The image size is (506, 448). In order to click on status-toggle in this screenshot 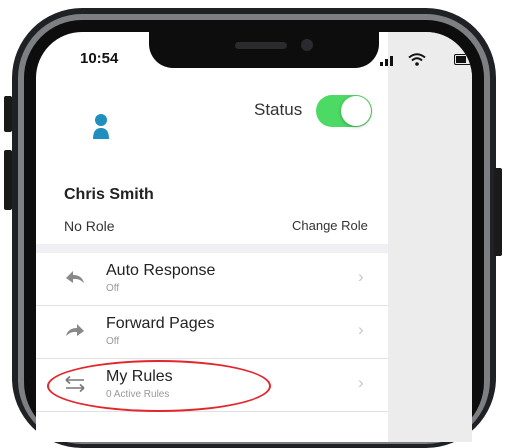, I will do `click(344, 111)`.